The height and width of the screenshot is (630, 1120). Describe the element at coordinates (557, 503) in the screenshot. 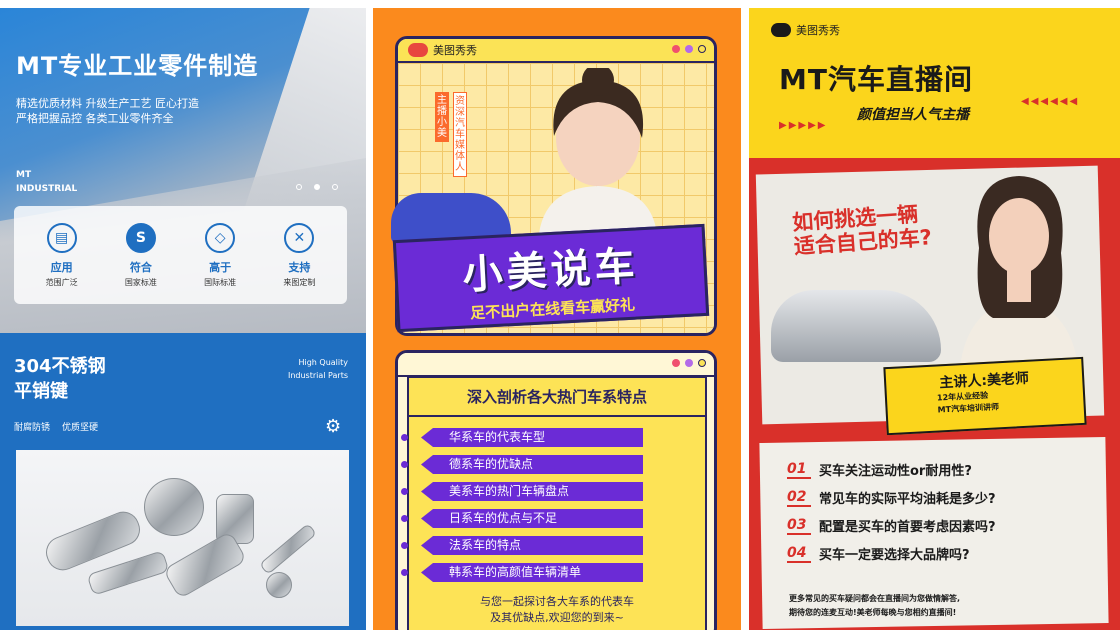

I see `topics-panel: 深入剖析各大热门车系特点` at that location.